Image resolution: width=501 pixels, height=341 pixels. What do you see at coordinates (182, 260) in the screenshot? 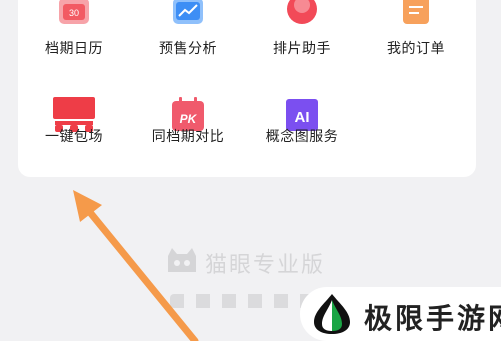
I see `cat-logo-icon` at bounding box center [182, 260].